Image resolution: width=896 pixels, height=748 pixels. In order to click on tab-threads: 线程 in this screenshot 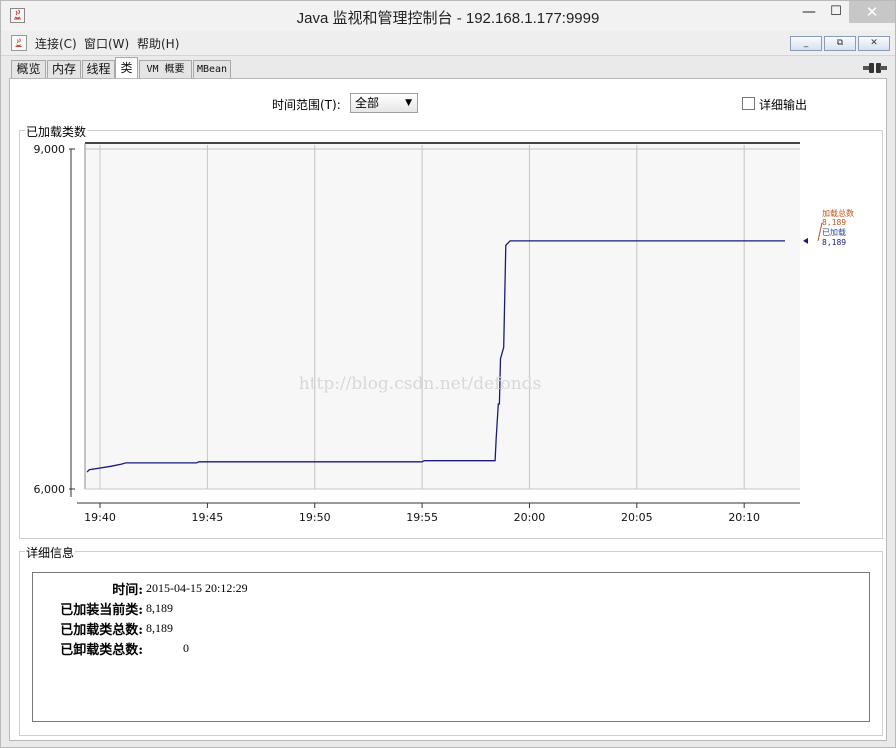, I will do `click(98, 69)`.